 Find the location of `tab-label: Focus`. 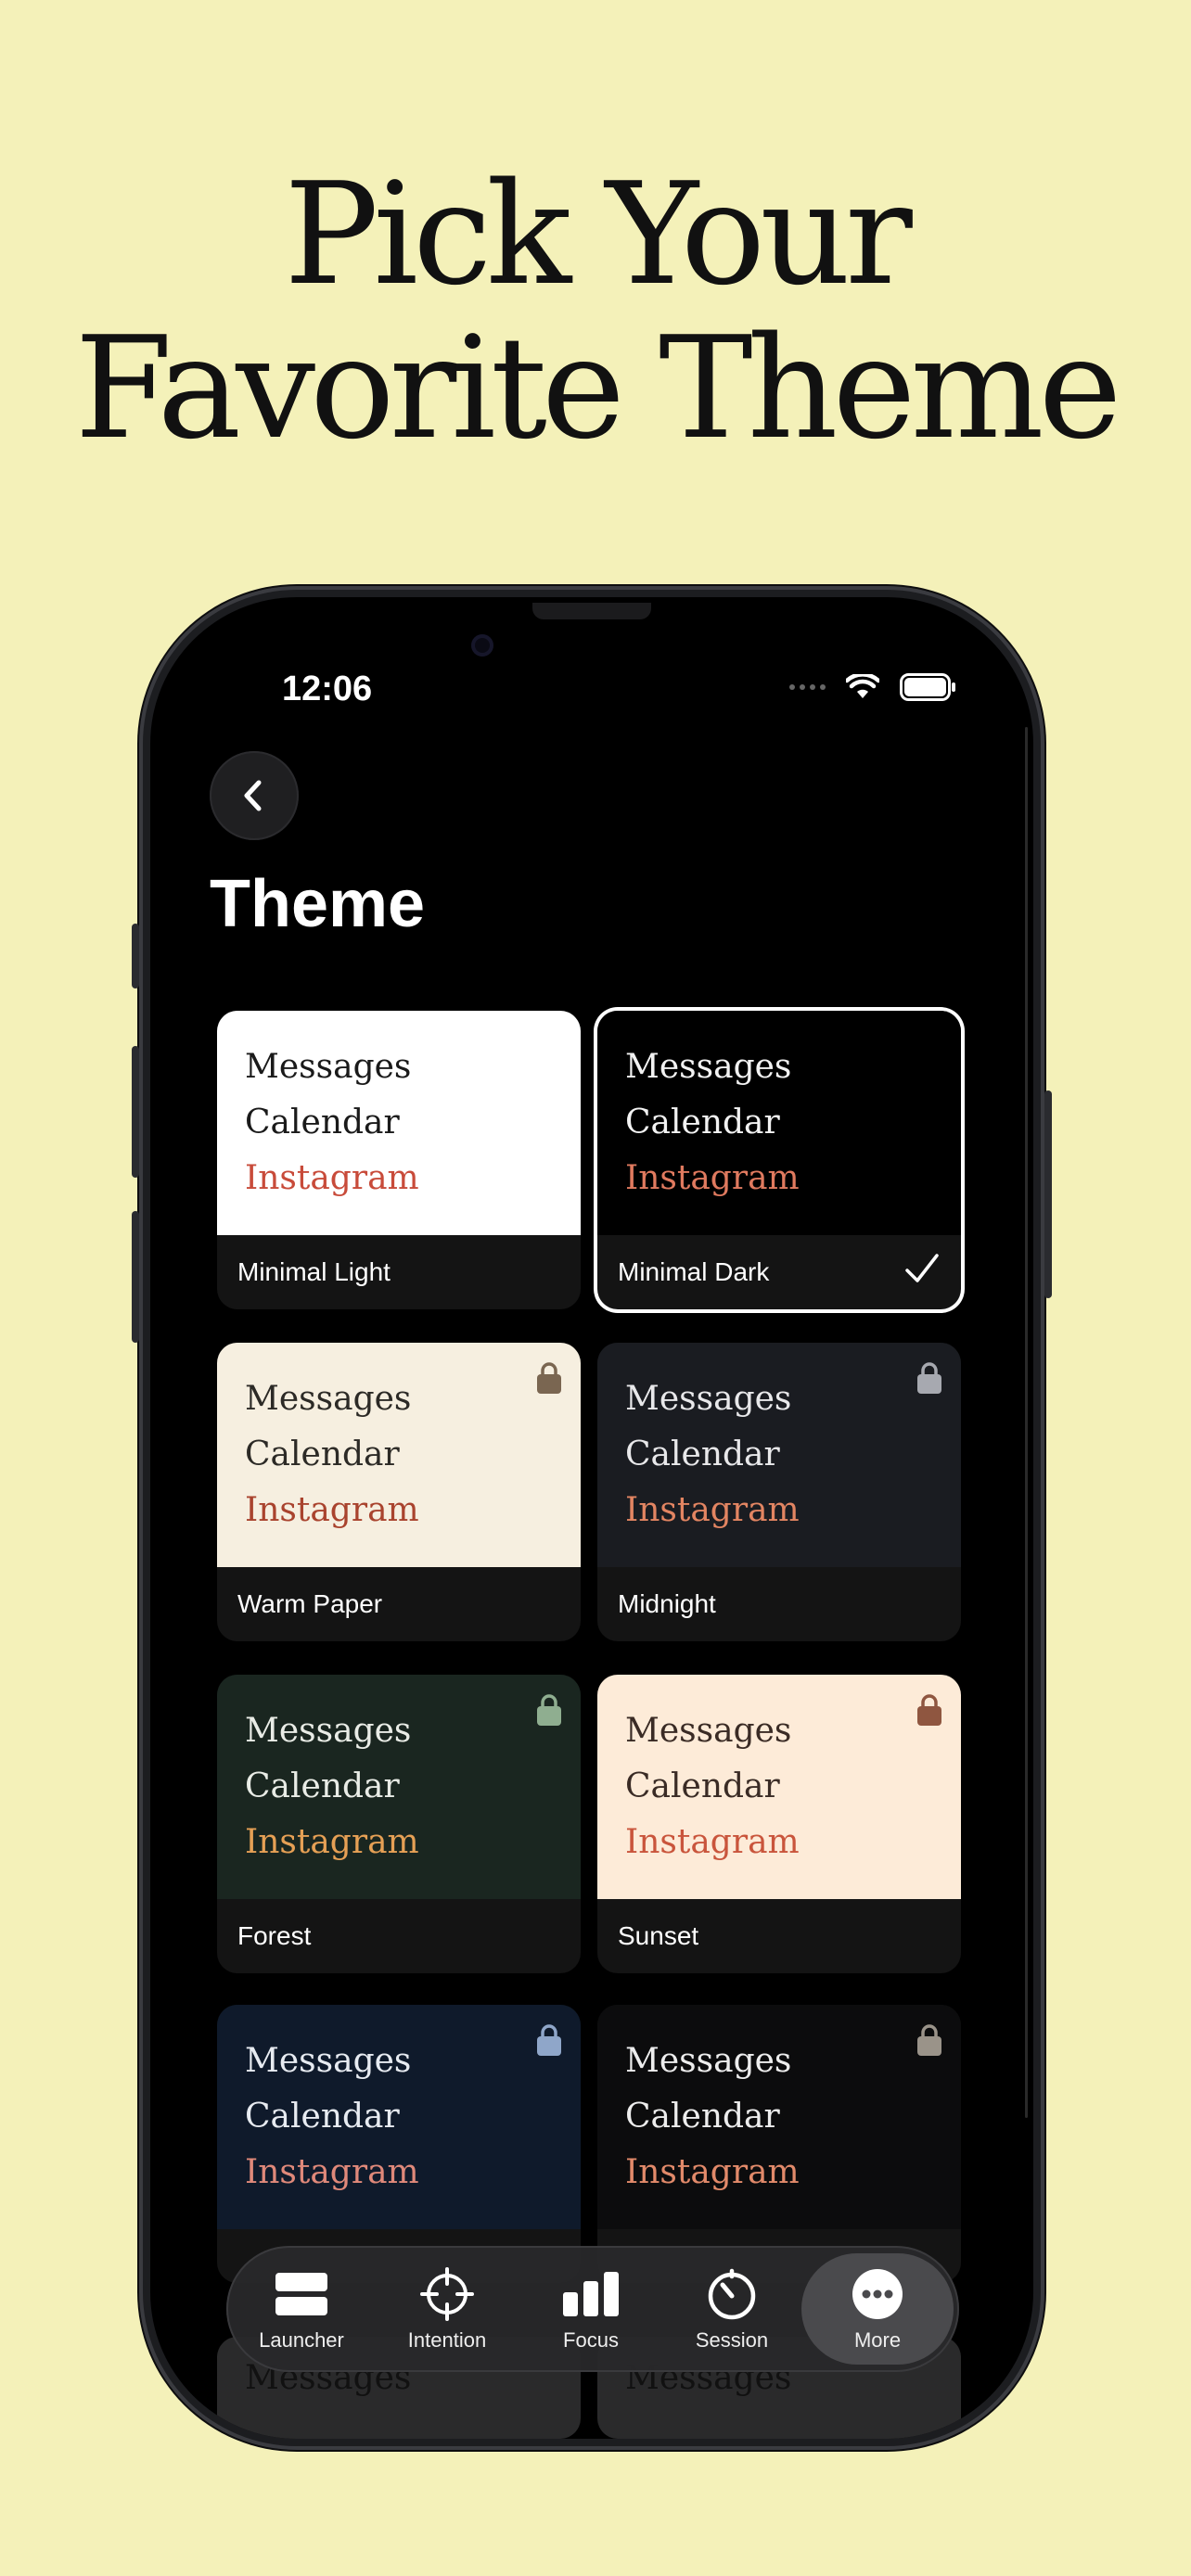

tab-label: Focus is located at coordinates (591, 2340).